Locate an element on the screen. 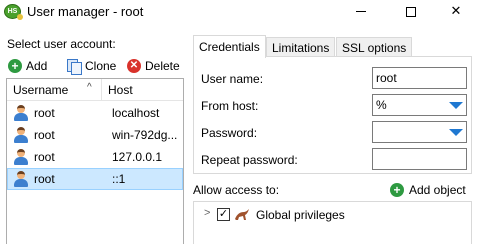 The width and height of the screenshot is (477, 244). delete-user-button: ✕ Delete is located at coordinates (153, 66).